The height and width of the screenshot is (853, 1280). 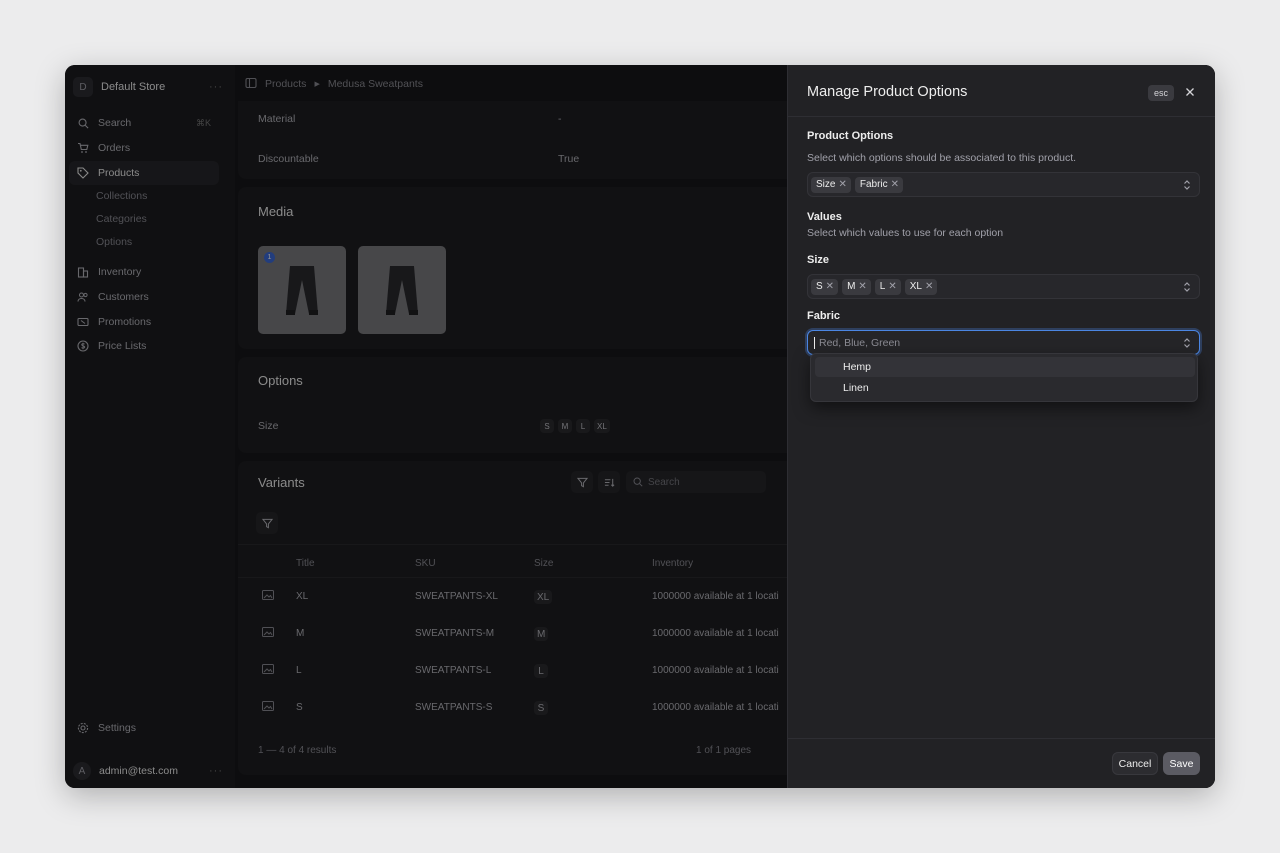 I want to click on drawer-footer: Cancel Save, so click(x=1001, y=763).